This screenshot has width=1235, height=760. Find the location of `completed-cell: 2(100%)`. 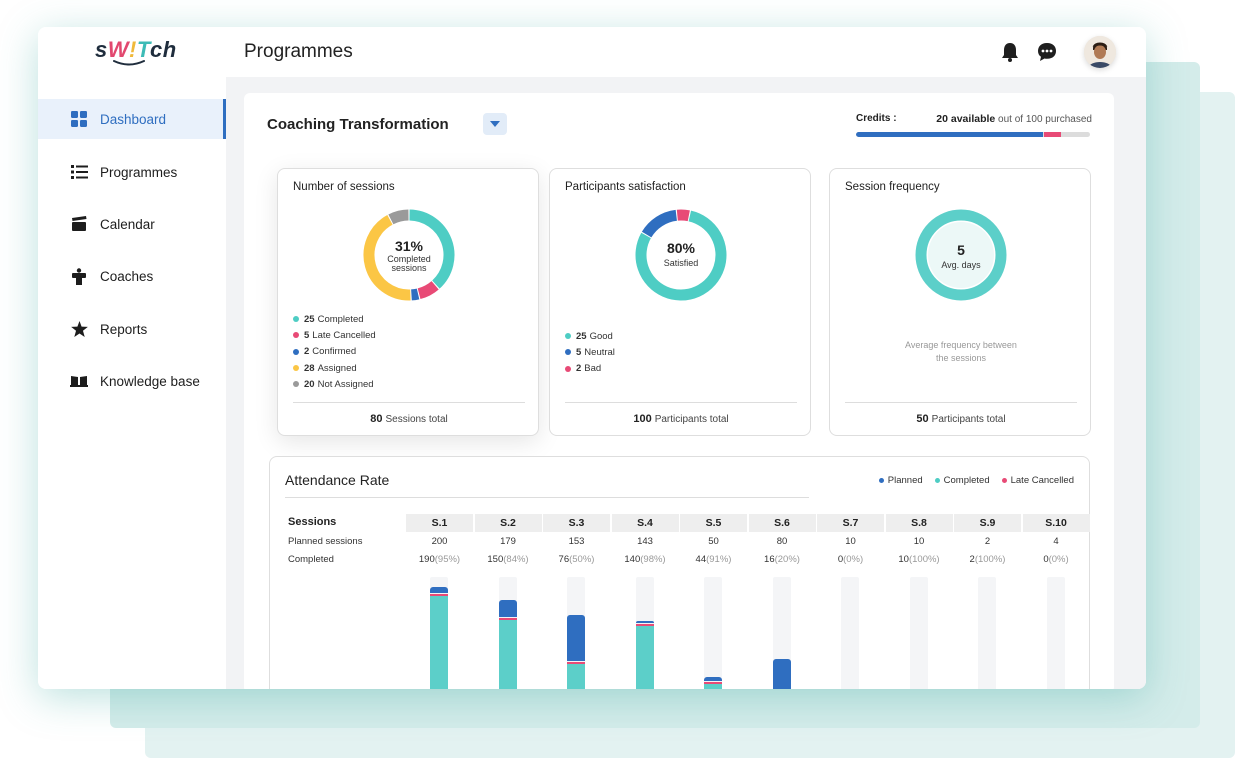

completed-cell: 2(100%) is located at coordinates (987, 559).